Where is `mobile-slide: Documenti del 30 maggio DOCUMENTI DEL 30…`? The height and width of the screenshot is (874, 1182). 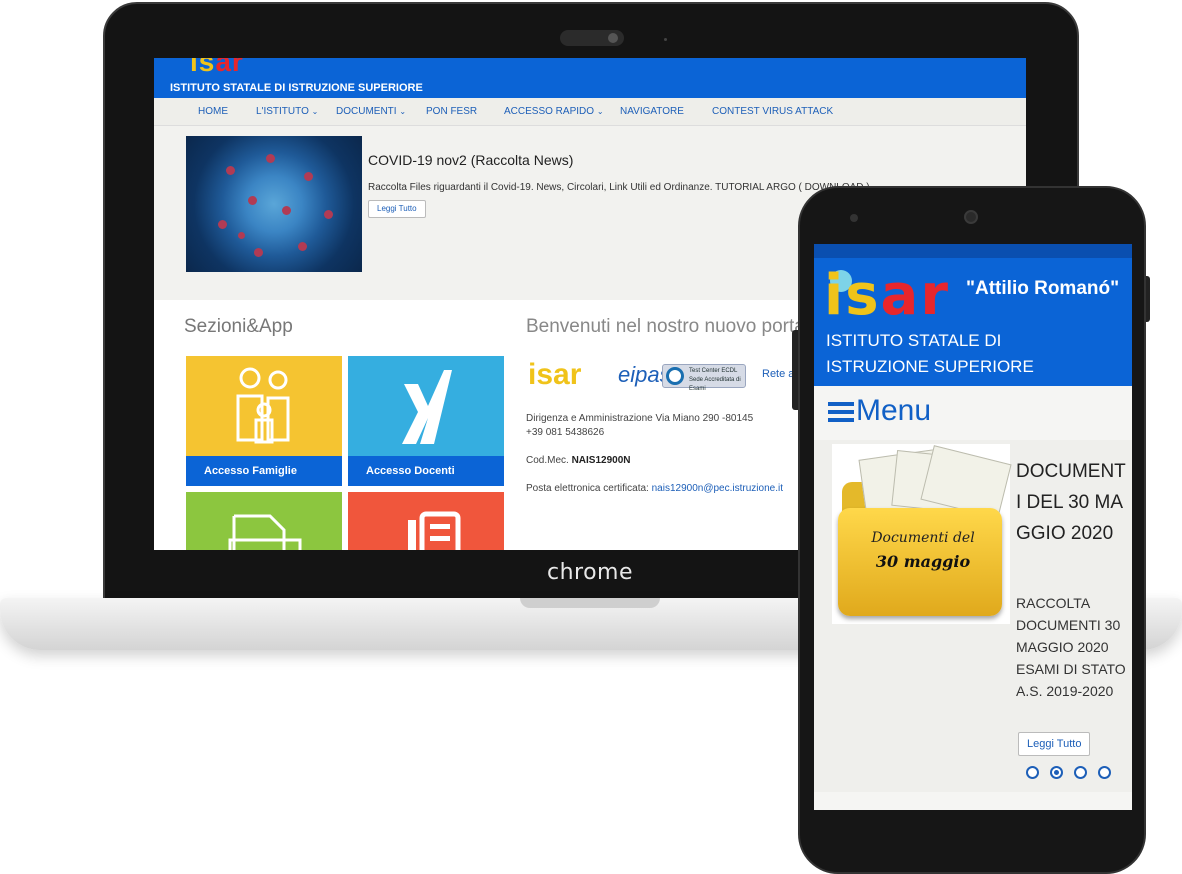
mobile-slide: Documenti del 30 maggio DOCUMENTI DEL 30… is located at coordinates (973, 616).